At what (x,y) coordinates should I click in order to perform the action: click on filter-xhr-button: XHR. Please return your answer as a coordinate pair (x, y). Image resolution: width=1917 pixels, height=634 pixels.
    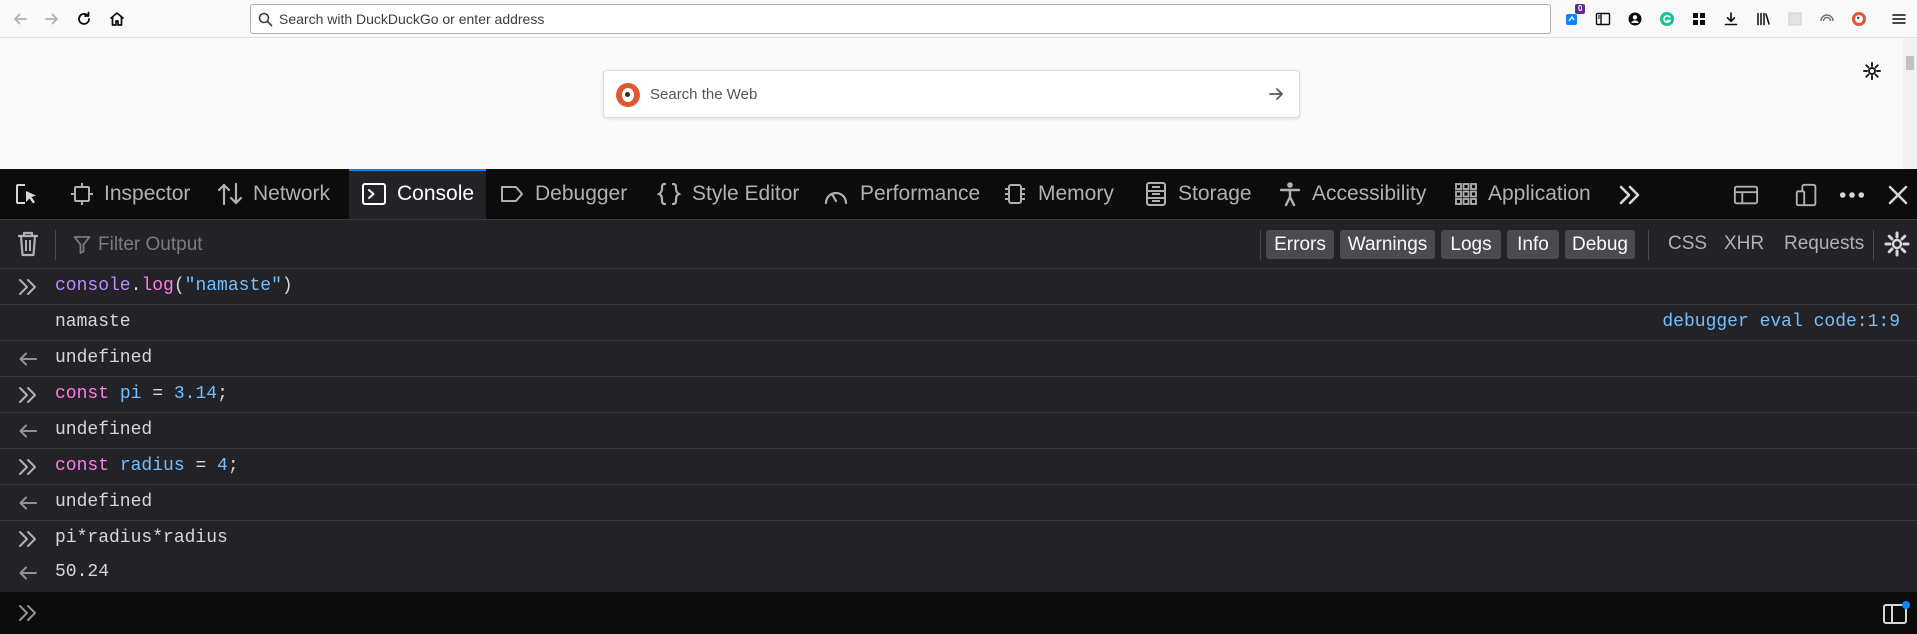
    Looking at the image, I should click on (1744, 244).